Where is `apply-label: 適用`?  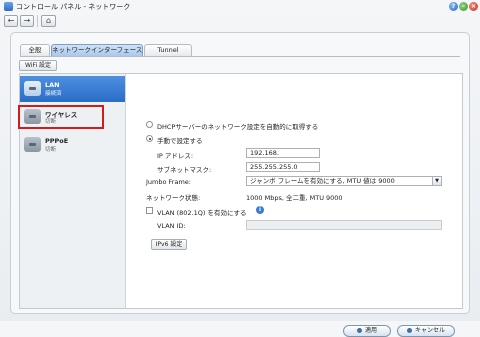
apply-label: 適用 is located at coordinates (370, 330).